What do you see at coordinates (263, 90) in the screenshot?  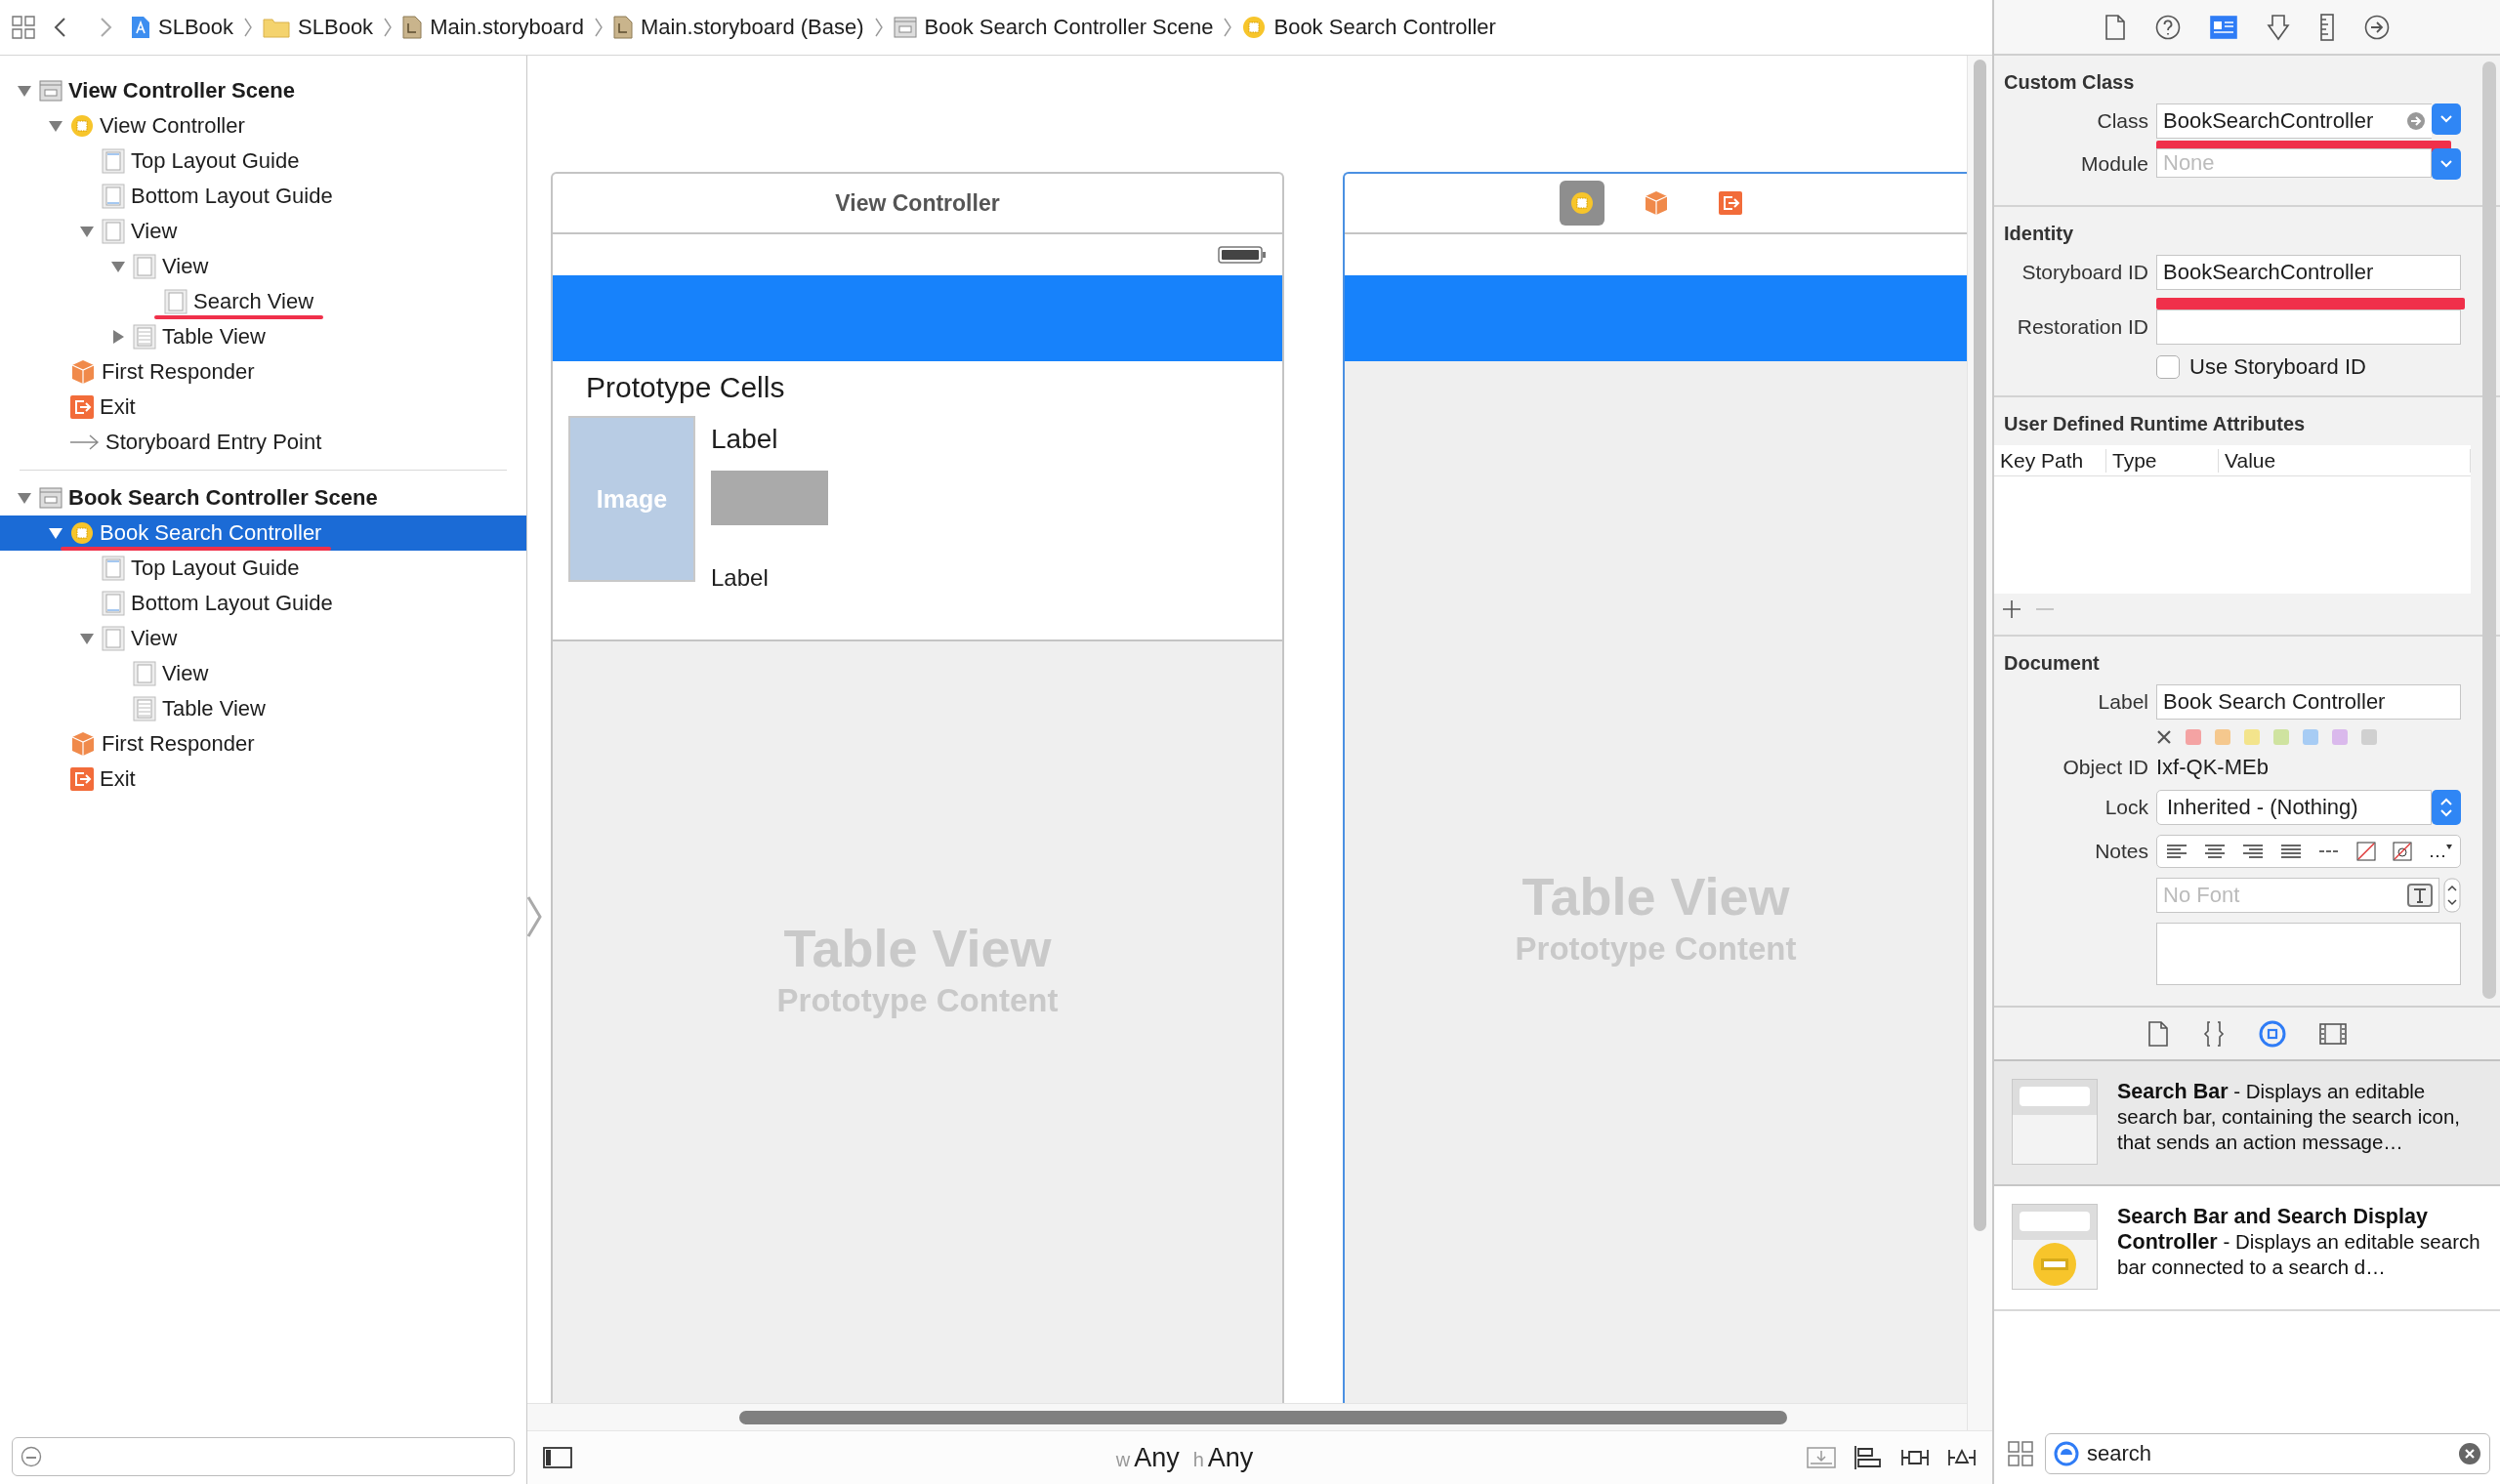 I see `outline-row: View Controller Scene` at bounding box center [263, 90].